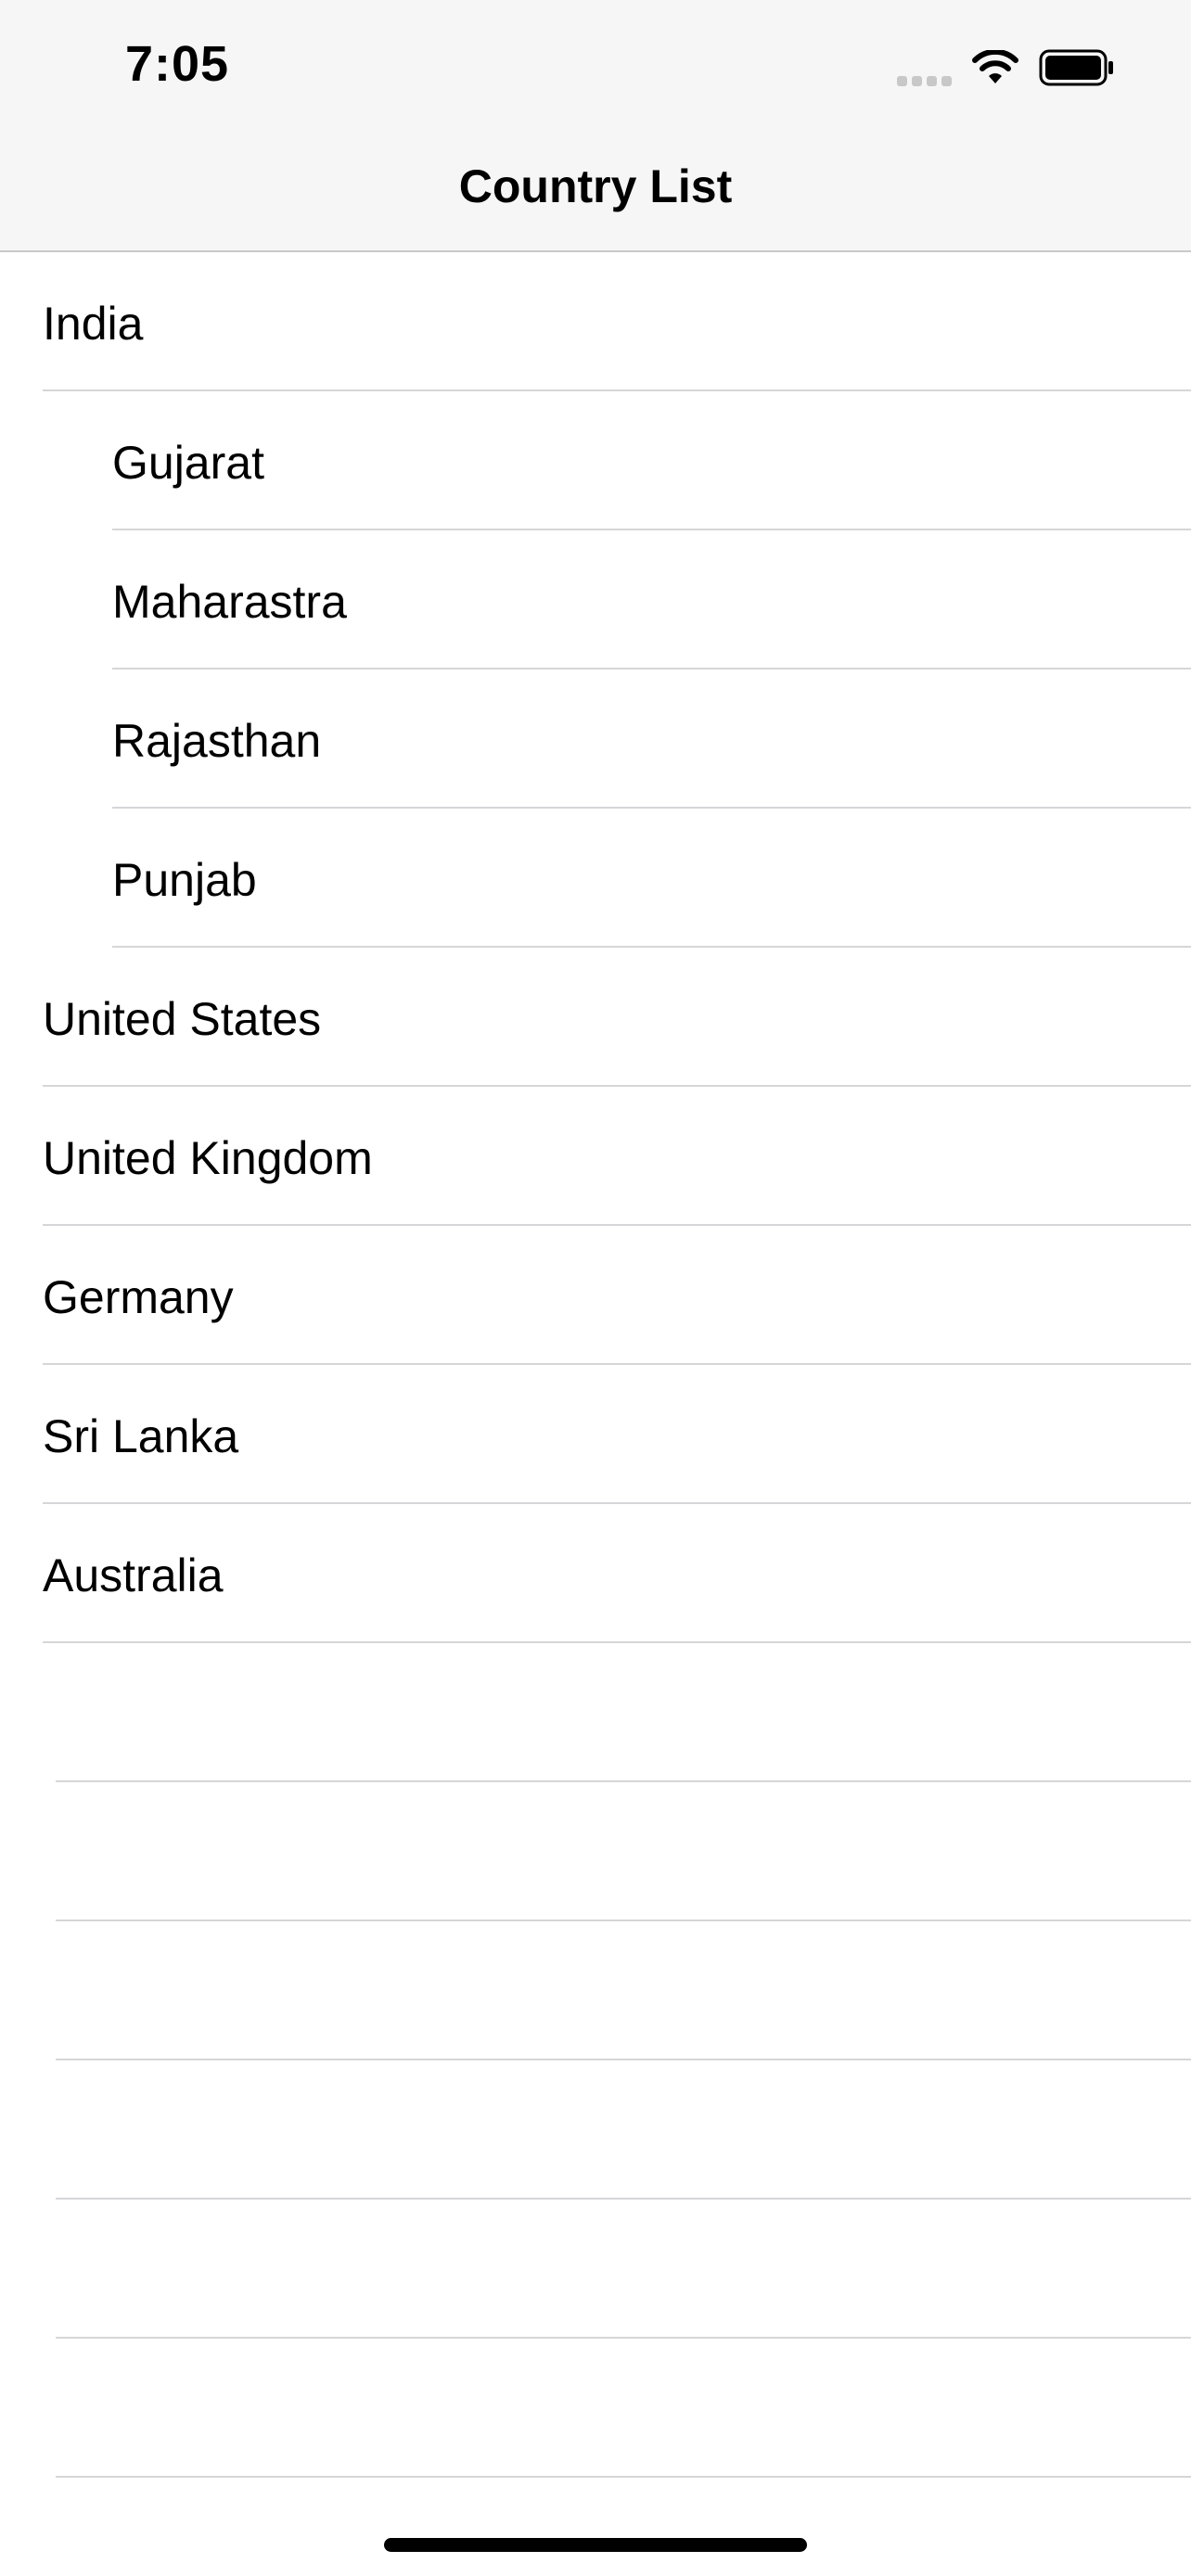 Image resolution: width=1191 pixels, height=2576 pixels. I want to click on list-item-maharastra: Maharastra, so click(595, 600).